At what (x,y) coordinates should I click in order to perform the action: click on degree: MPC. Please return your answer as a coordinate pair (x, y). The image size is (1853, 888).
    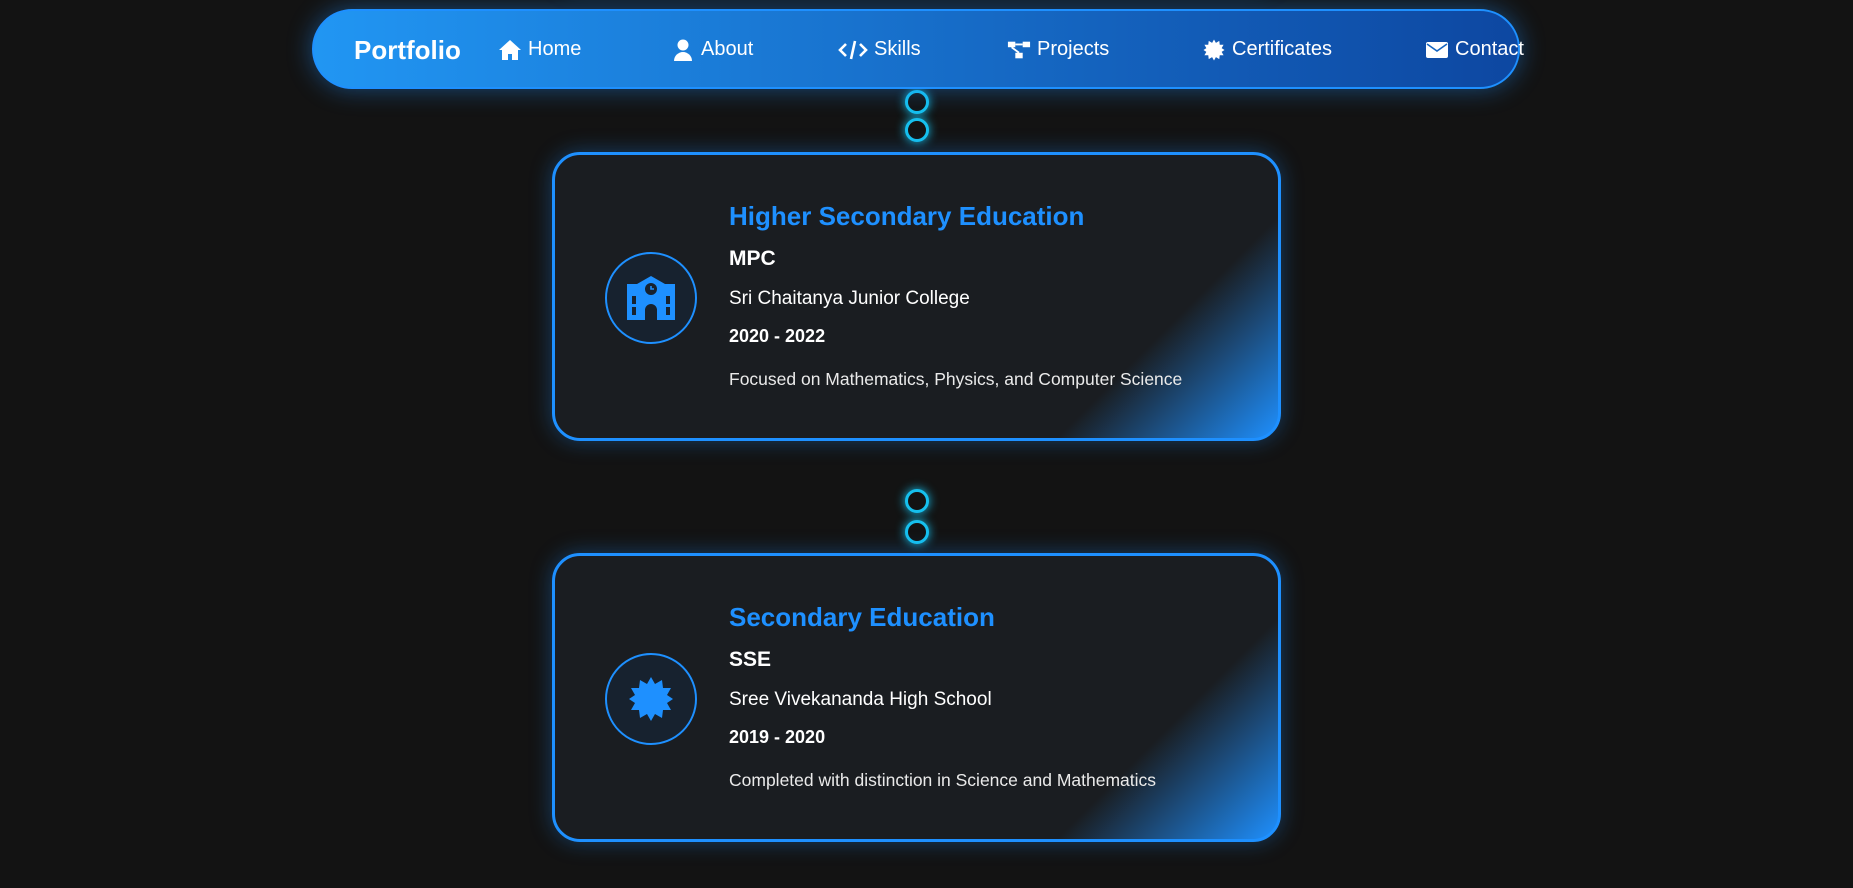
    Looking at the image, I should click on (752, 258).